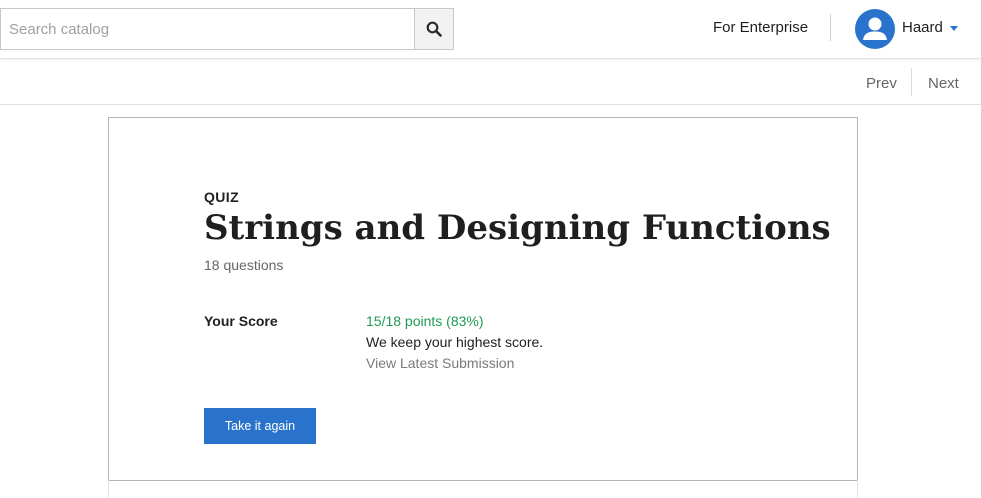 This screenshot has width=981, height=498. What do you see at coordinates (922, 27) in the screenshot?
I see `user-name: Haard` at bounding box center [922, 27].